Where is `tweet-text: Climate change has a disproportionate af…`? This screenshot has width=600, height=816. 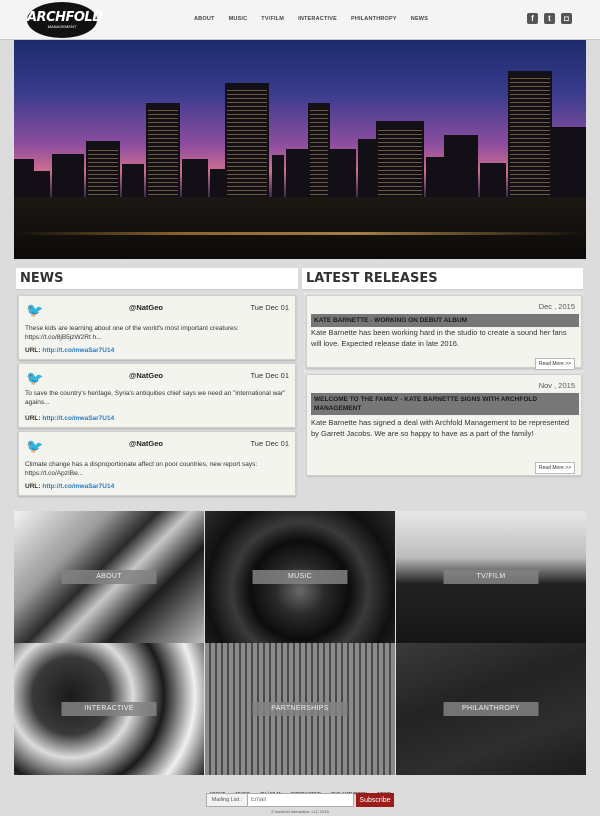
tweet-text: Climate change has a disproportionate af… is located at coordinates (141, 469).